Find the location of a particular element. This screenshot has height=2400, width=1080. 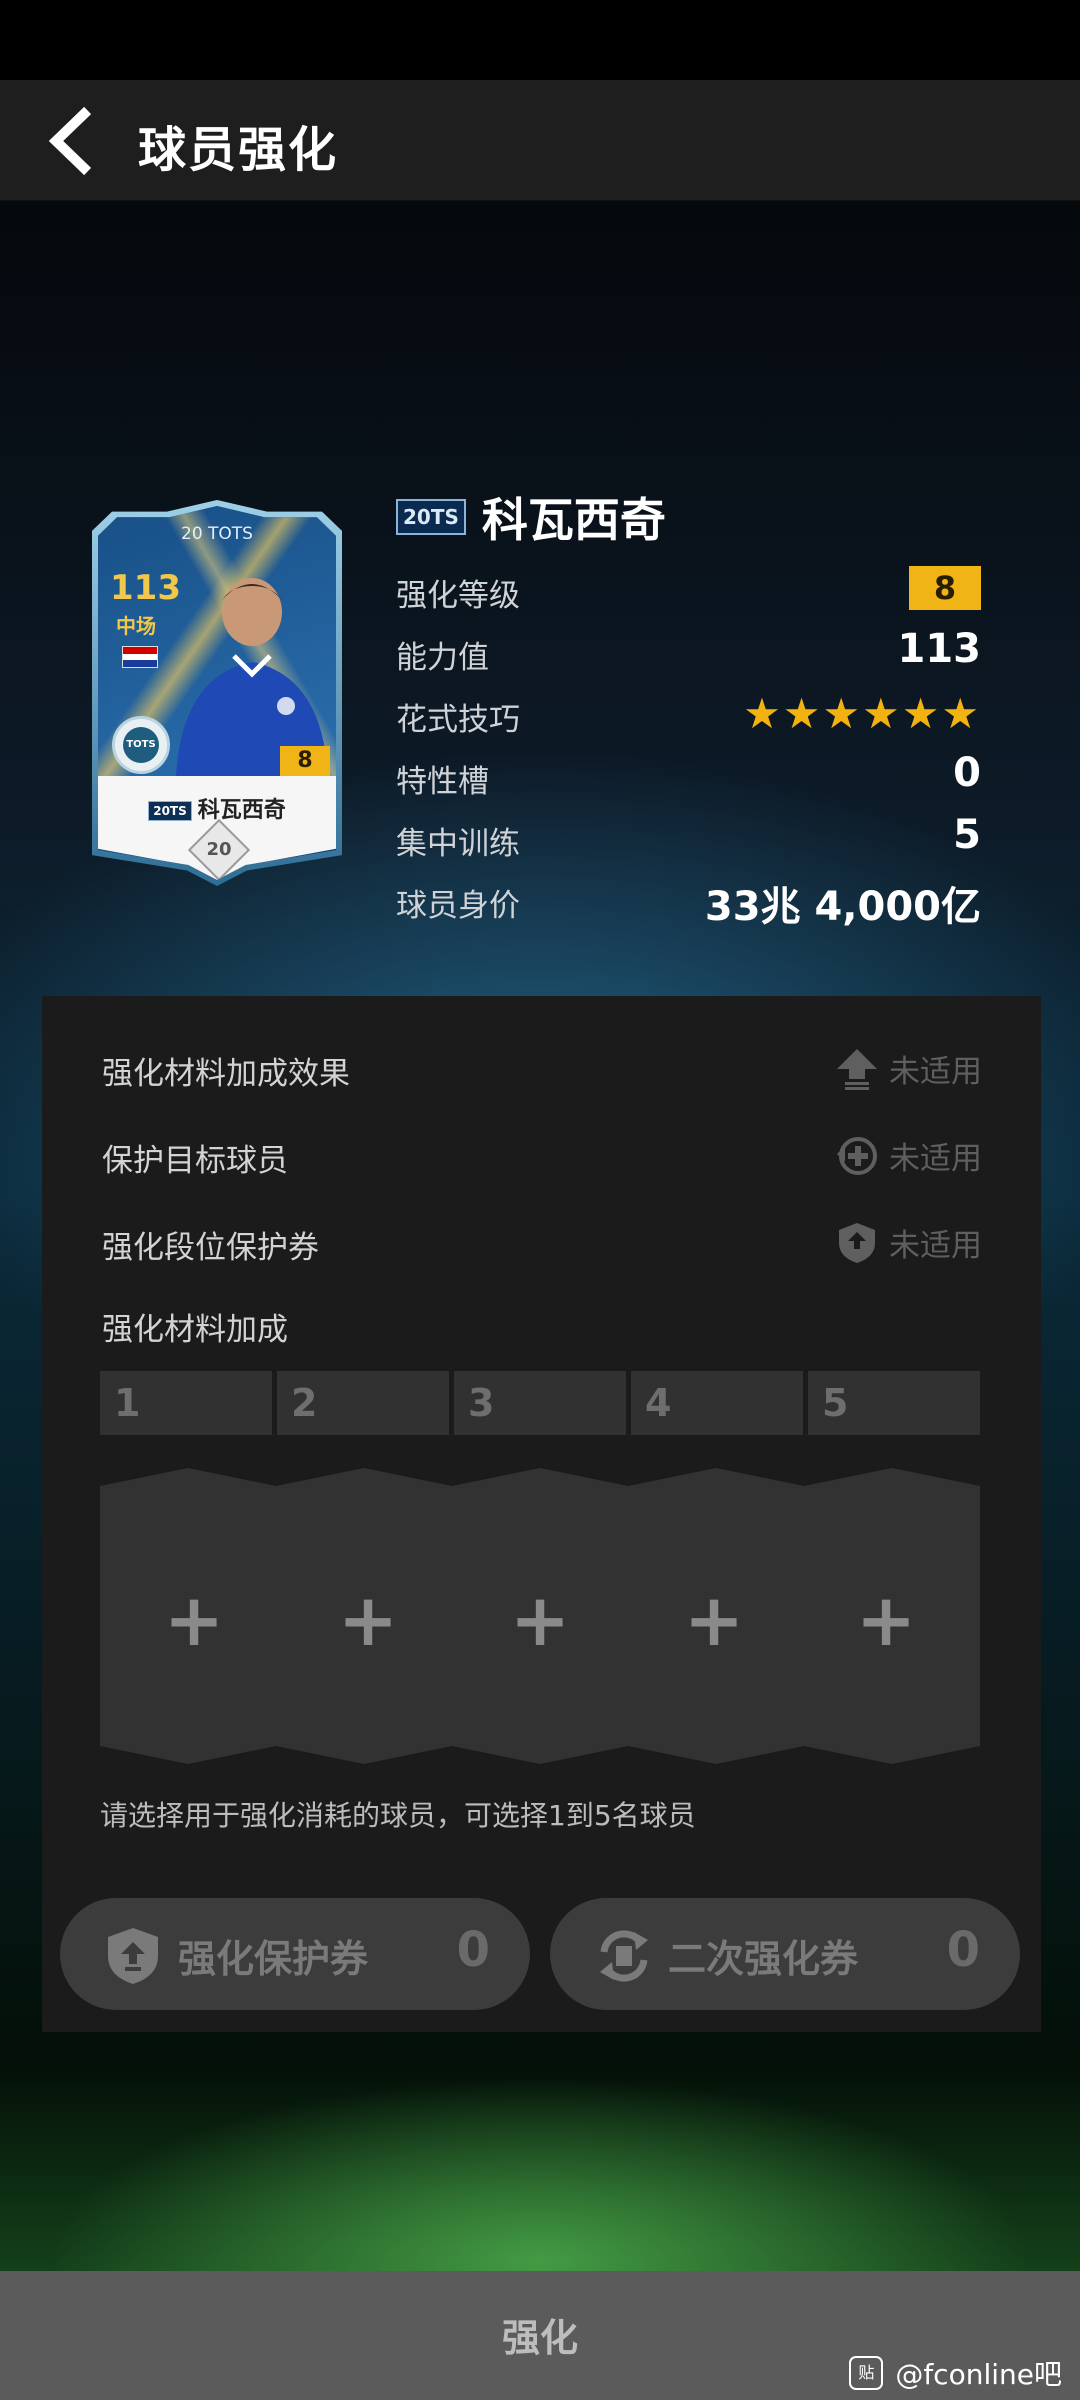

player-title-row: 20TS 科瓦西奇 is located at coordinates (531, 515).